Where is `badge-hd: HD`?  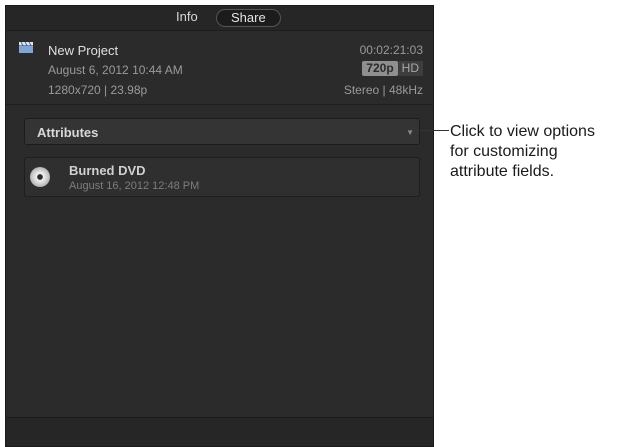
badge-hd: HD is located at coordinates (410, 68).